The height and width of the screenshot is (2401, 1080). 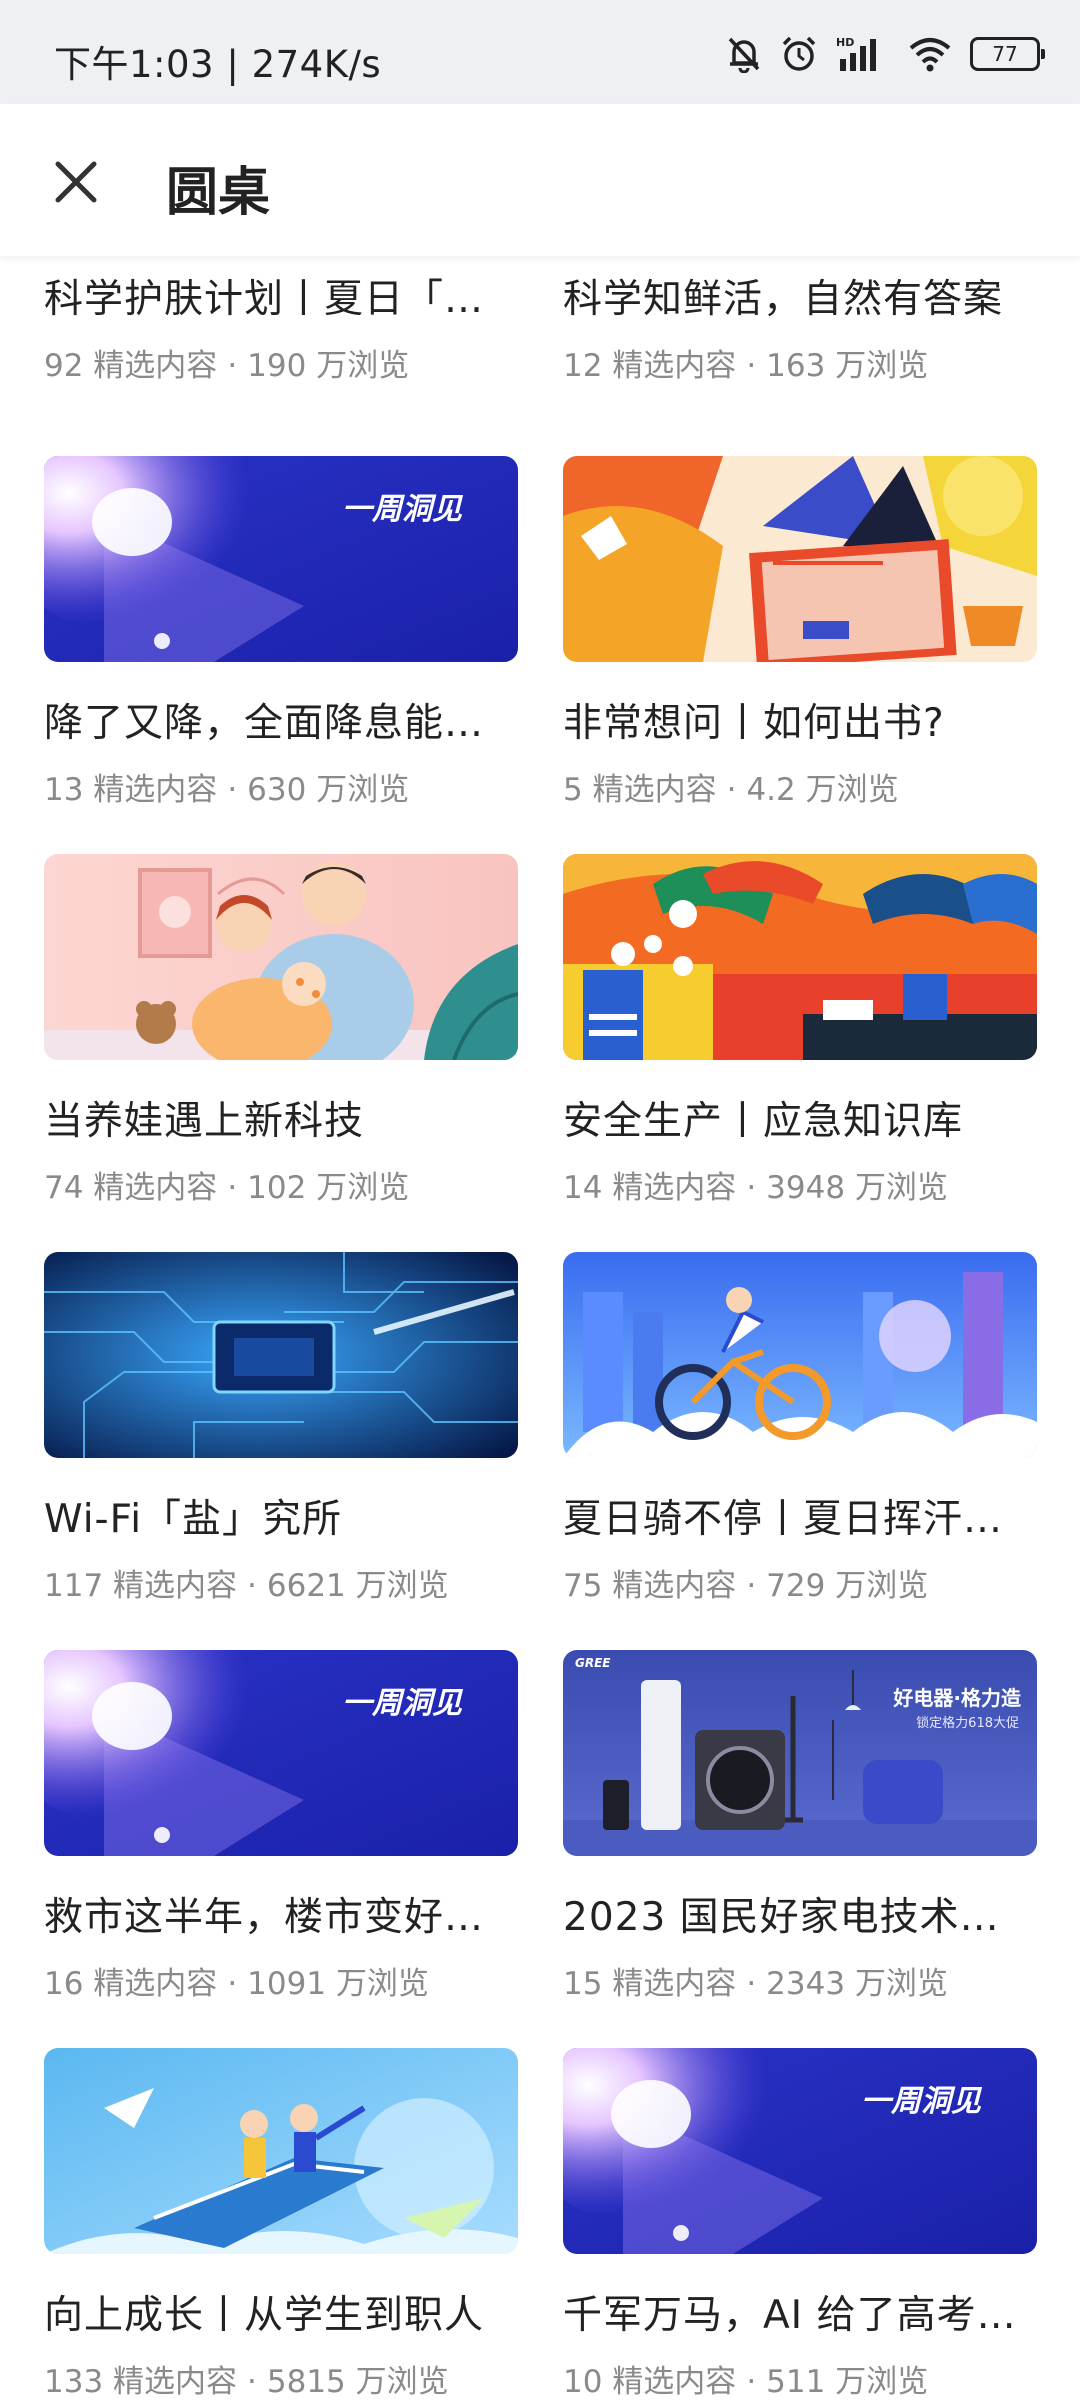 What do you see at coordinates (246, 1586) in the screenshot?
I see `card-meta: 117 精选内容 · 6621 万浏览` at bounding box center [246, 1586].